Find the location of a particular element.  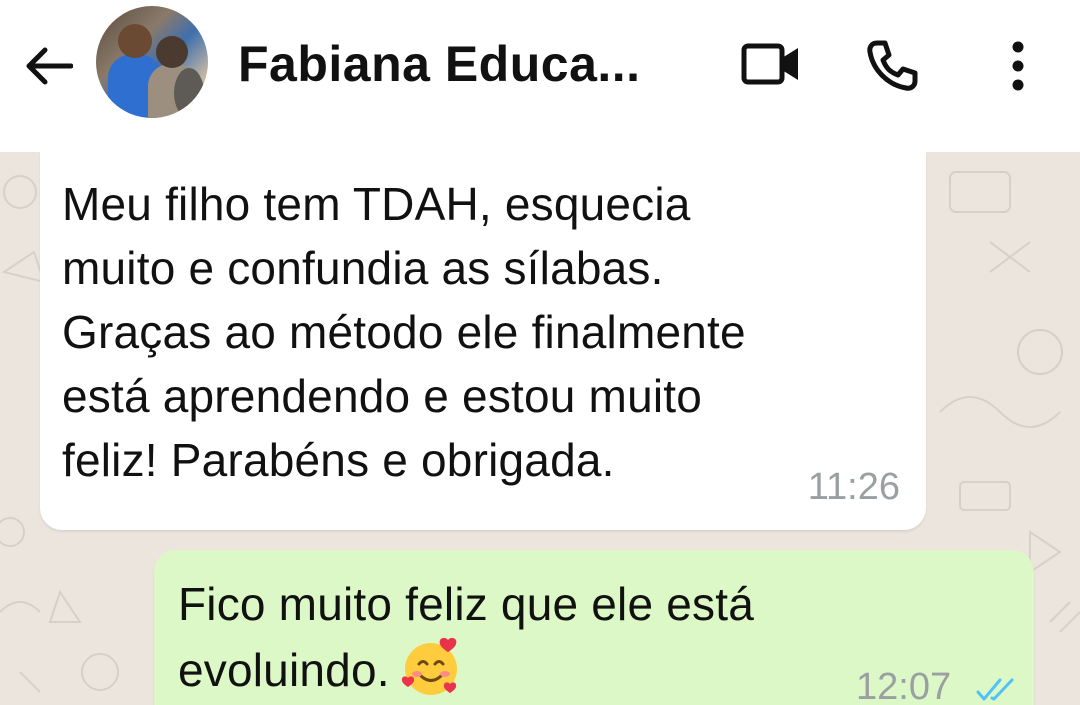

video-camera-icon is located at coordinates (769, 64).